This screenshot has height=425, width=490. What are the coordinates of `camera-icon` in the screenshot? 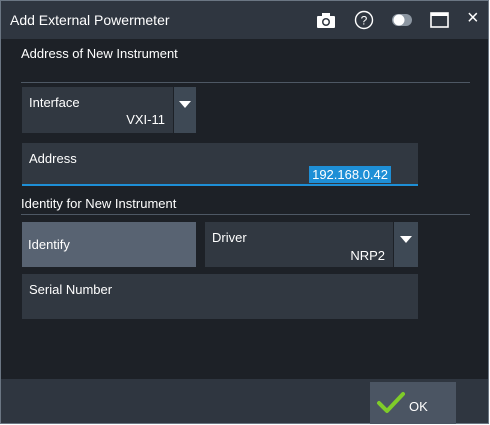 It's located at (326, 20).